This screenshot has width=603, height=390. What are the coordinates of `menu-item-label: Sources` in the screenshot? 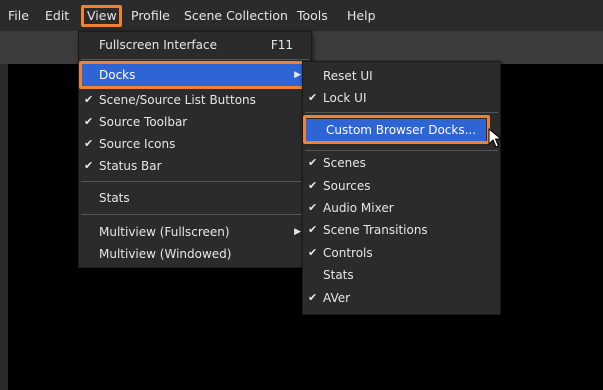 It's located at (347, 186).